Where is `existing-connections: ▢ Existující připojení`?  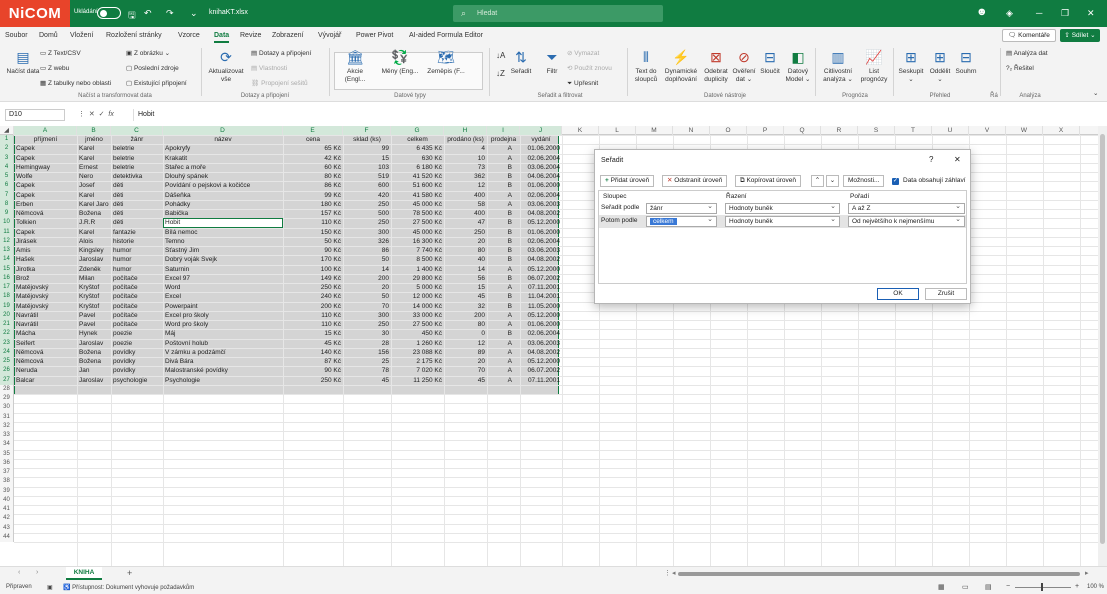
existing-connections: ▢ Existující připojení is located at coordinates (156, 84).